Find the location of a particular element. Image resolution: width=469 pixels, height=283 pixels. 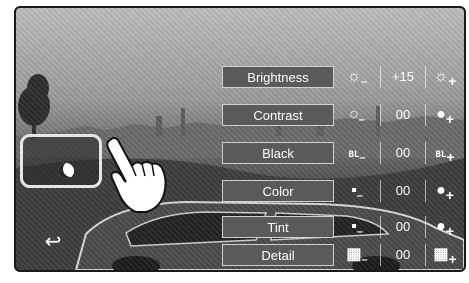

setting-row-brightness: Brightness ☼– +15 ☼+ is located at coordinates (342, 77).